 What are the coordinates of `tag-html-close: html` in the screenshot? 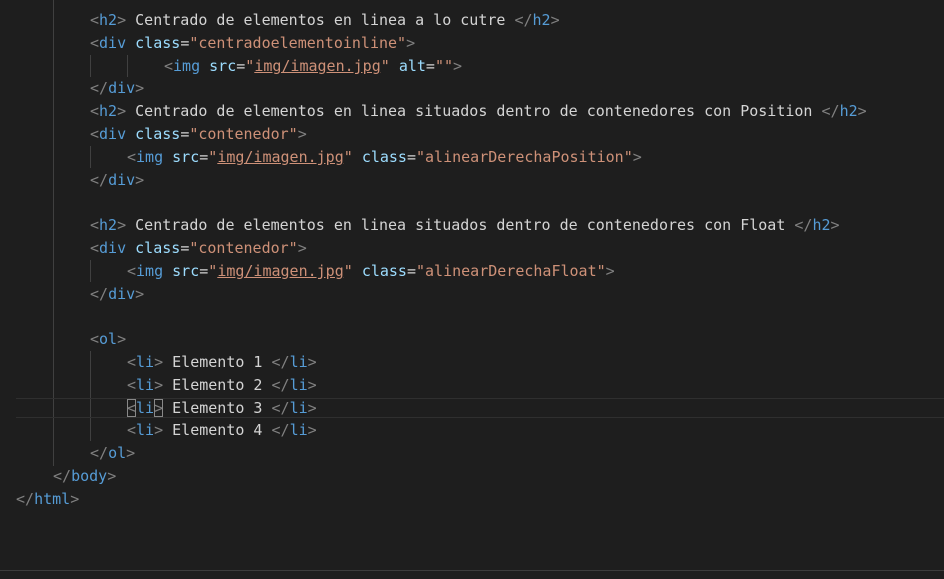 It's located at (52, 499).